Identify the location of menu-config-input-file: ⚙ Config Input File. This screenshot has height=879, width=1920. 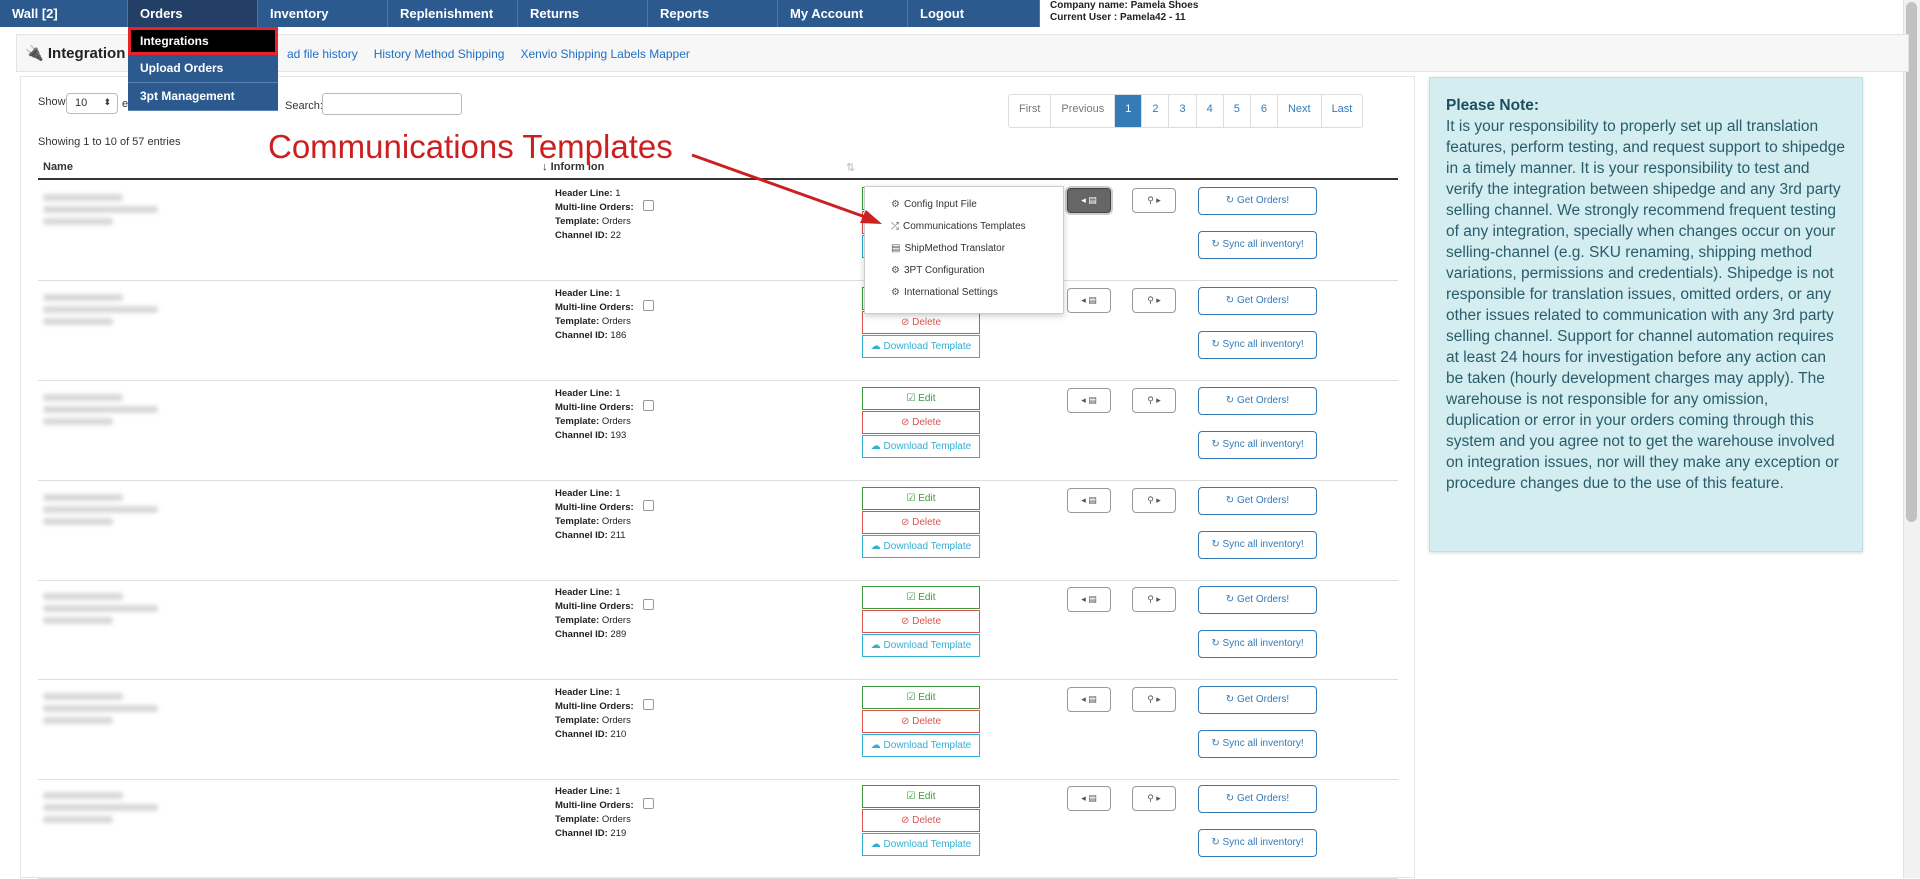
(964, 206).